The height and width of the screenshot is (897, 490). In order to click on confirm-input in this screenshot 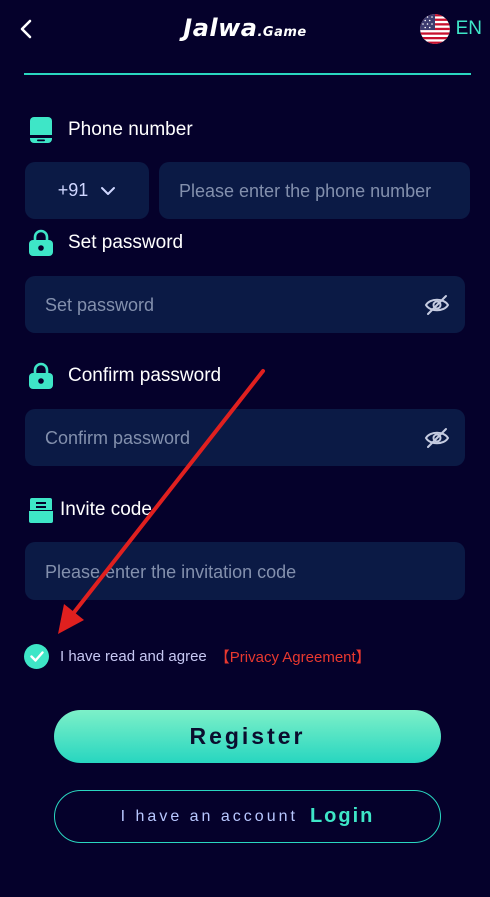, I will do `click(225, 438)`.